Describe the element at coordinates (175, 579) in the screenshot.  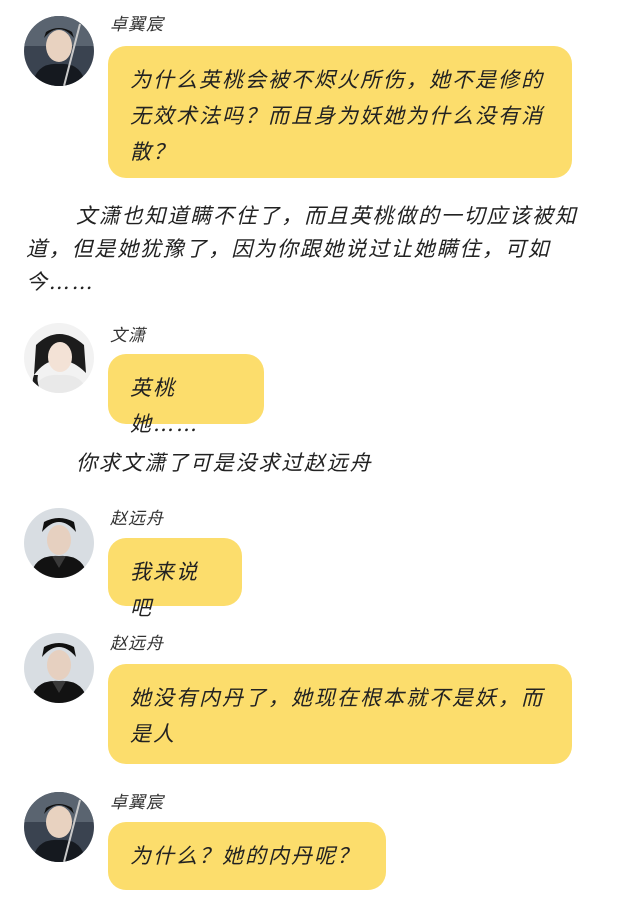
I see `message-bubble: 我来说吧` at that location.